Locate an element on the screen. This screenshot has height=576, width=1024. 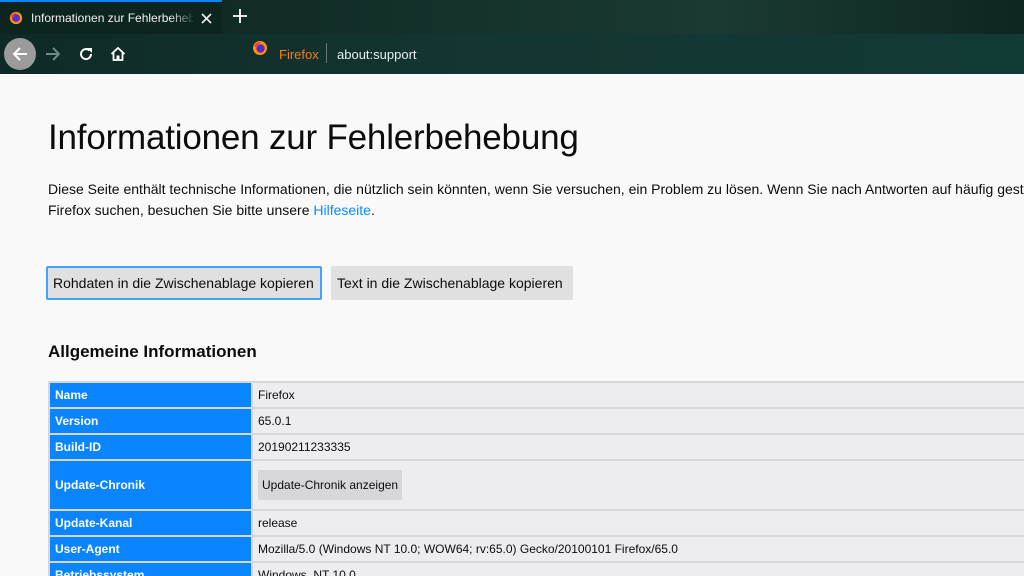
row-value: 65.0.1 is located at coordinates (637, 421).